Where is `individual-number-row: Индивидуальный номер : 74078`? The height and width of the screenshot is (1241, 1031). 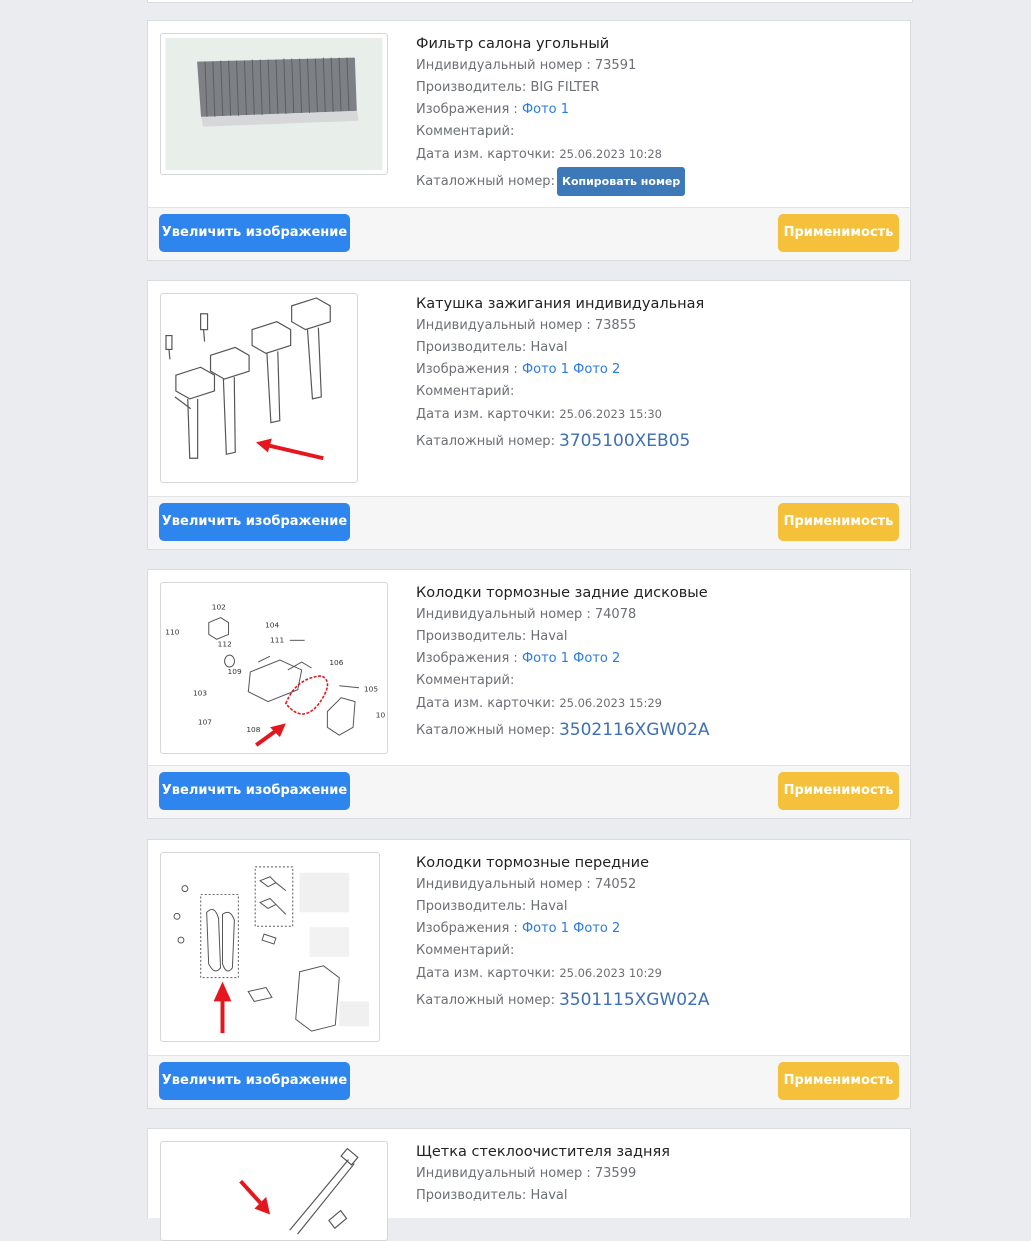 individual-number-row: Индивидуальный номер : 74078 is located at coordinates (658, 615).